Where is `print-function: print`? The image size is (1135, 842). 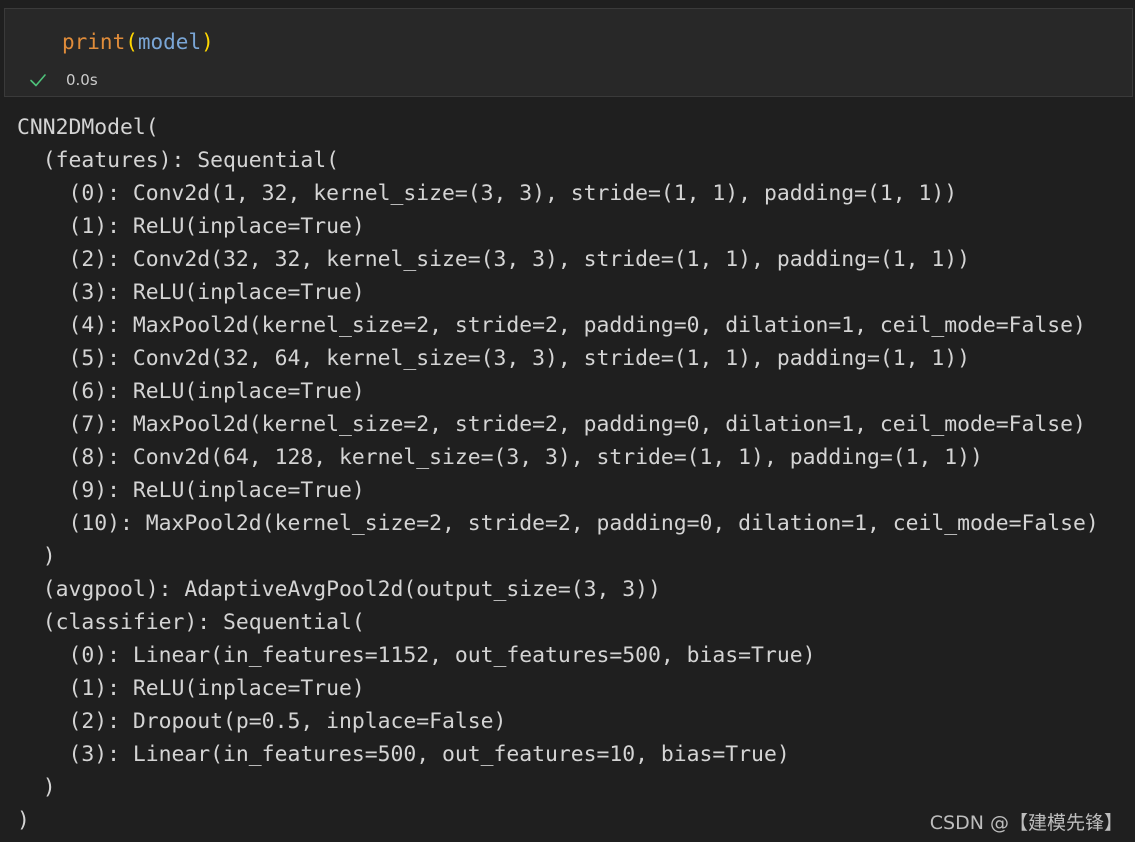
print-function: print is located at coordinates (94, 42).